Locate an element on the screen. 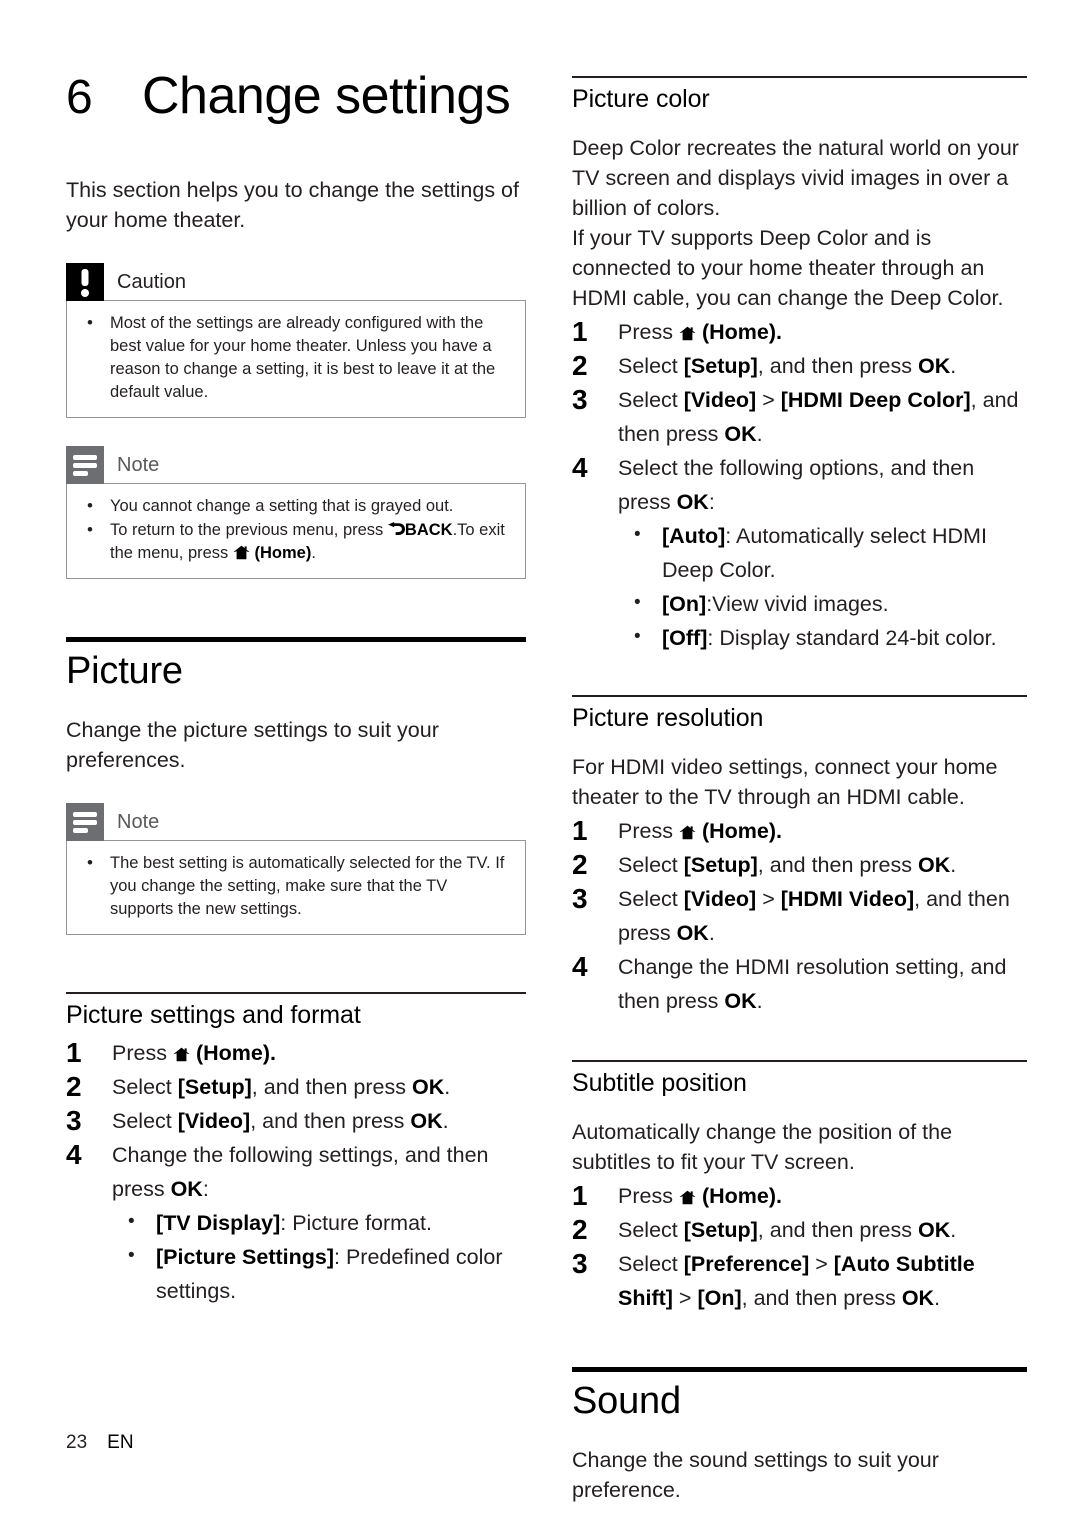  home-button-label: (Home) is located at coordinates (283, 553).